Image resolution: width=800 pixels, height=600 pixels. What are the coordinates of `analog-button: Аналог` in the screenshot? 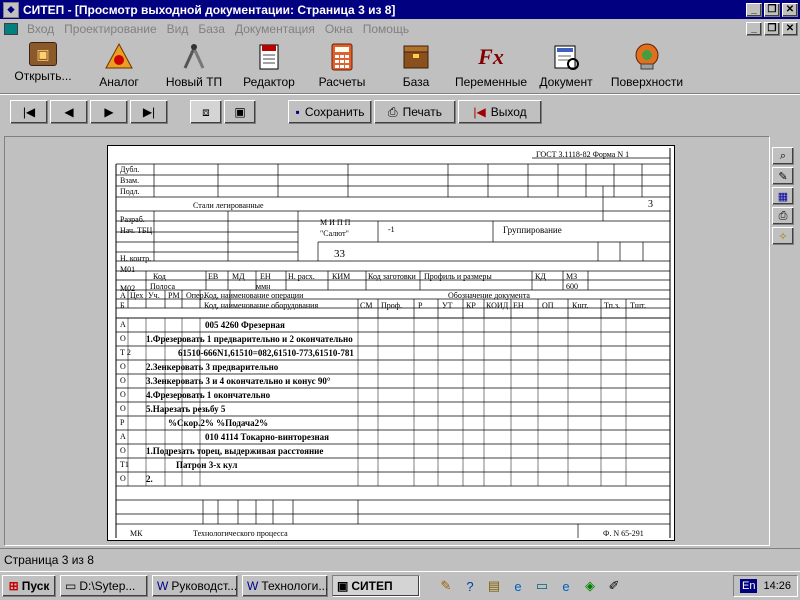 It's located at (119, 63).